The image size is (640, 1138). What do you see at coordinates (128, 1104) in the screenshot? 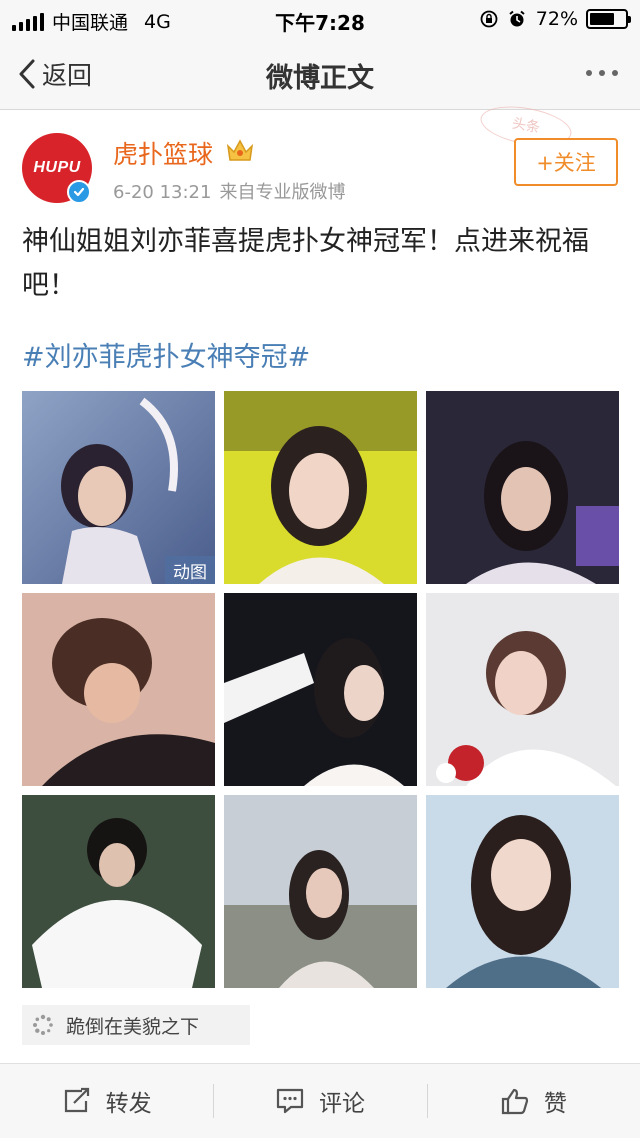
I see `repost-label: 转发` at bounding box center [128, 1104].